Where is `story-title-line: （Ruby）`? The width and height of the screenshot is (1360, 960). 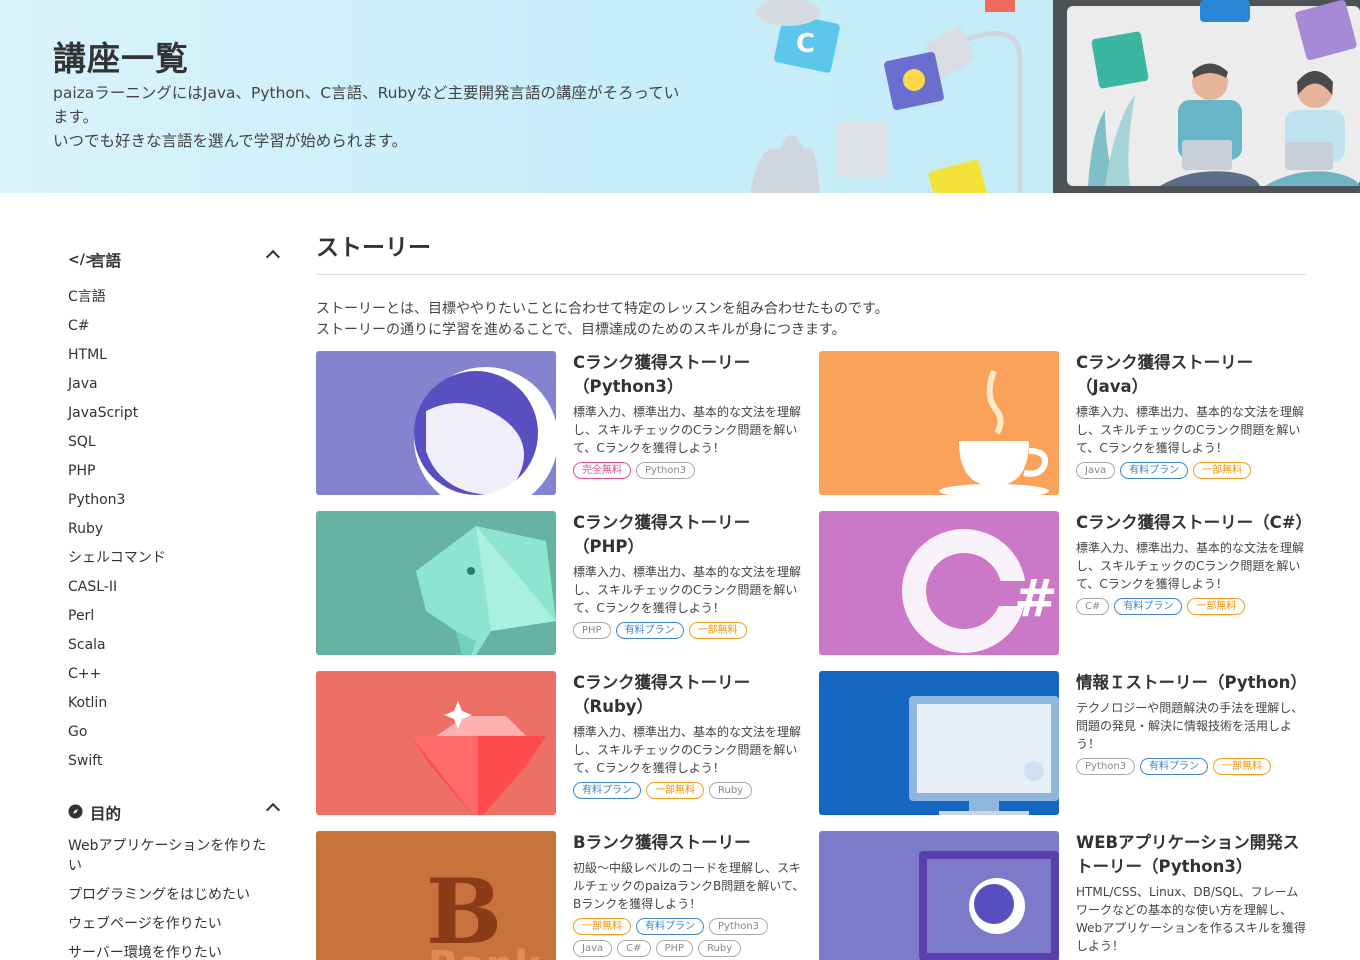
story-title-line: （Ruby） is located at coordinates (613, 706).